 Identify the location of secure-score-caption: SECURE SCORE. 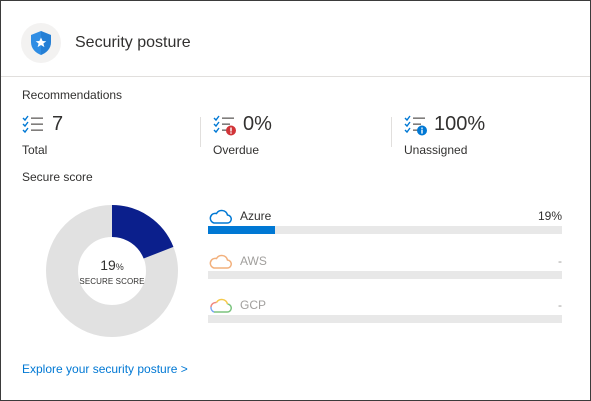
(112, 281).